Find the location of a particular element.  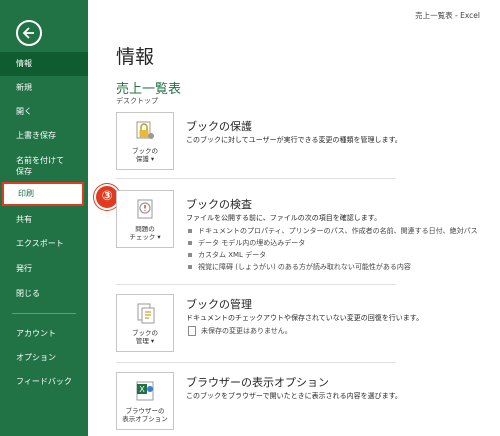

check-issues-button: 問題の チェック ▾ is located at coordinates (145, 219).